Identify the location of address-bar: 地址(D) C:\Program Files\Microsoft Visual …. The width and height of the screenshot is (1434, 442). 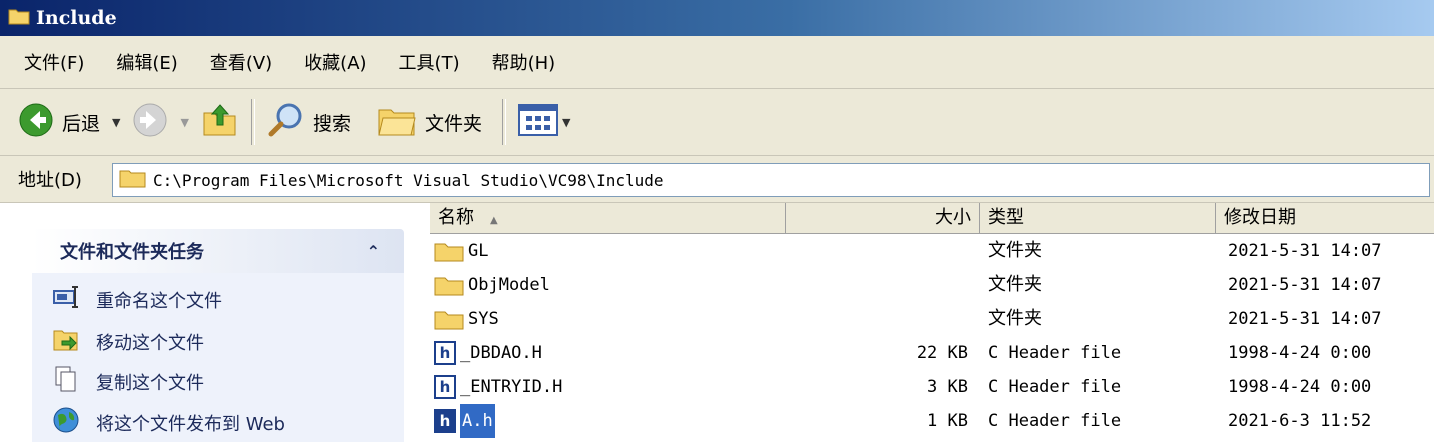
(717, 179).